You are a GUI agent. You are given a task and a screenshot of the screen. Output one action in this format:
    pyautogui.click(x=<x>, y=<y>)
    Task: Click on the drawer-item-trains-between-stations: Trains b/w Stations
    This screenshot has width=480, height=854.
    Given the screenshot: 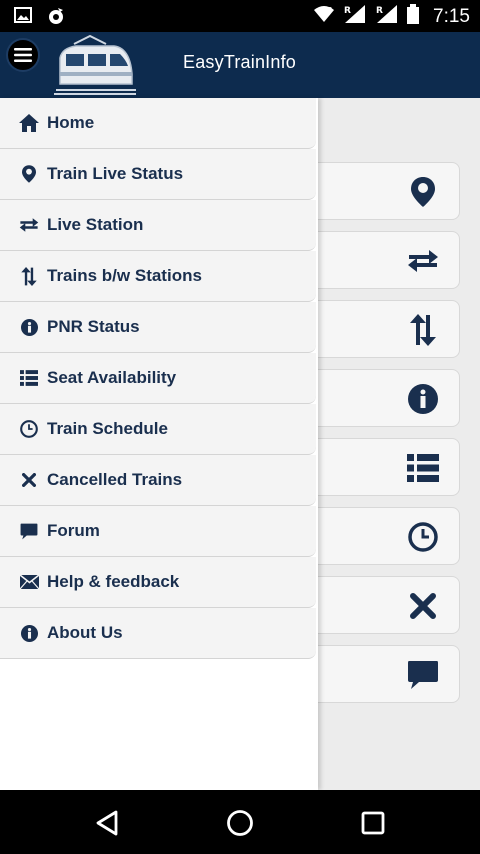 What is the action you would take?
    pyautogui.click(x=158, y=276)
    